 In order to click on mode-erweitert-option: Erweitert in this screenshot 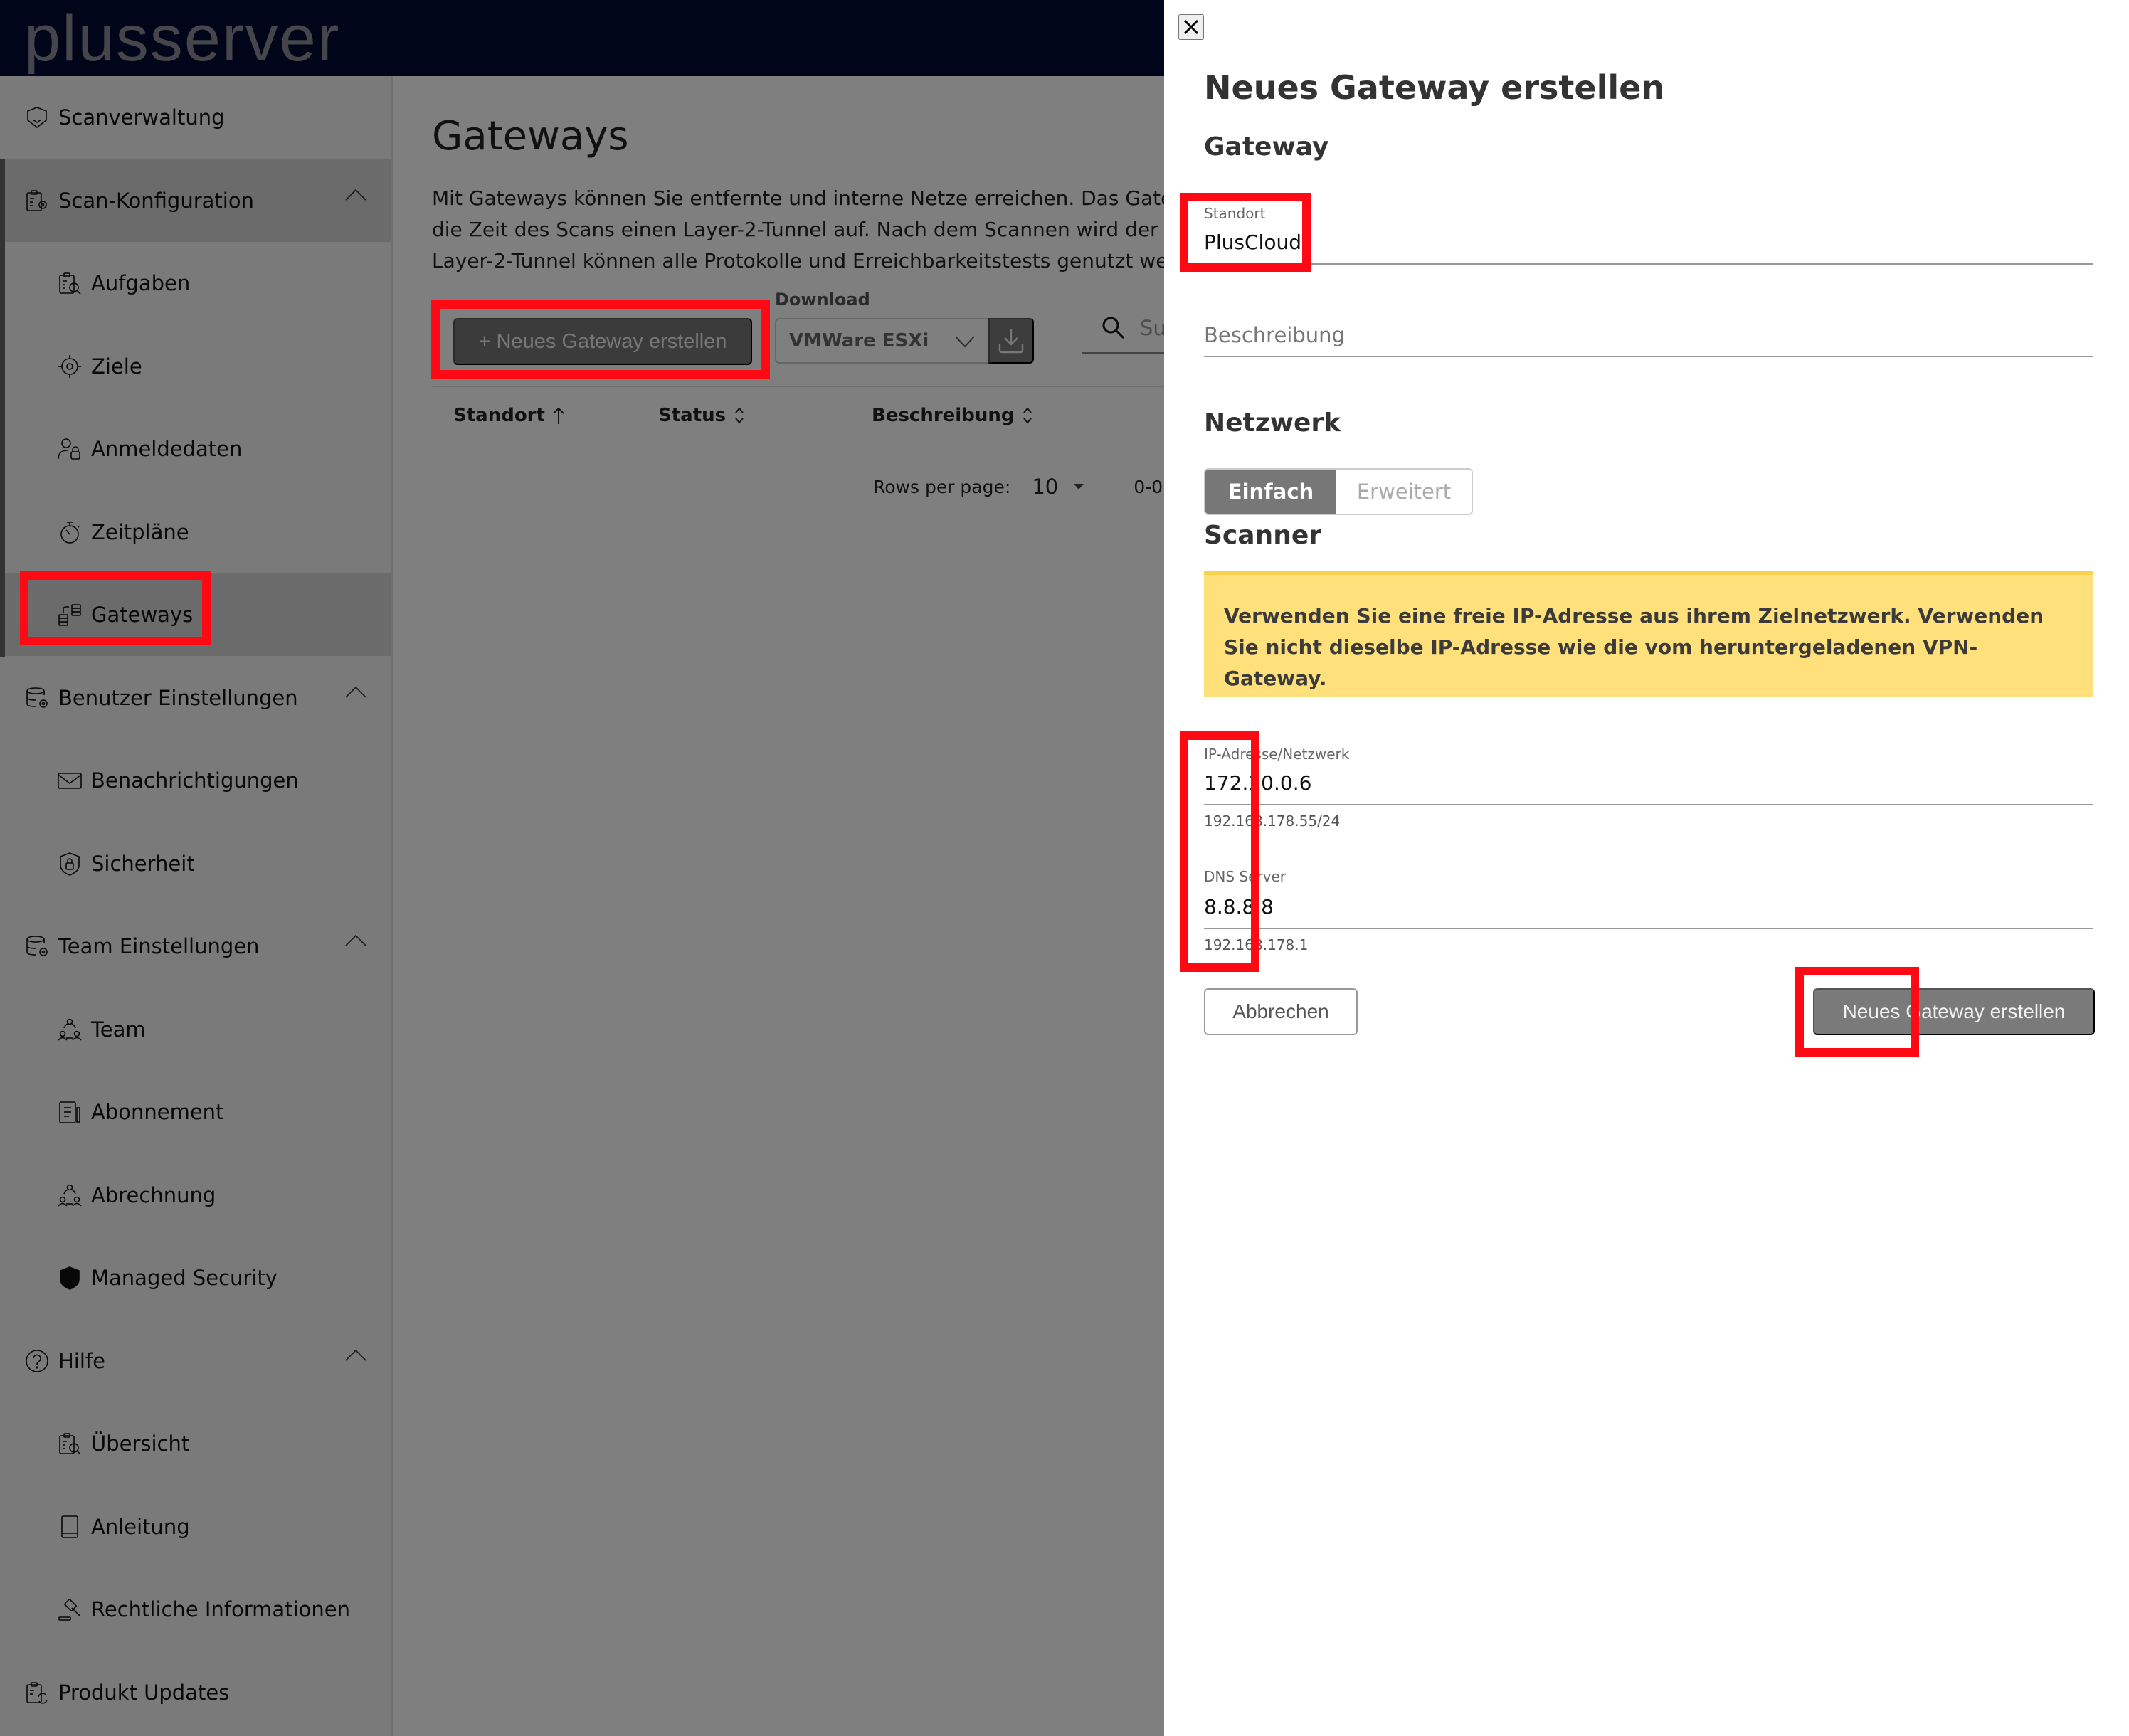, I will do `click(1404, 492)`.